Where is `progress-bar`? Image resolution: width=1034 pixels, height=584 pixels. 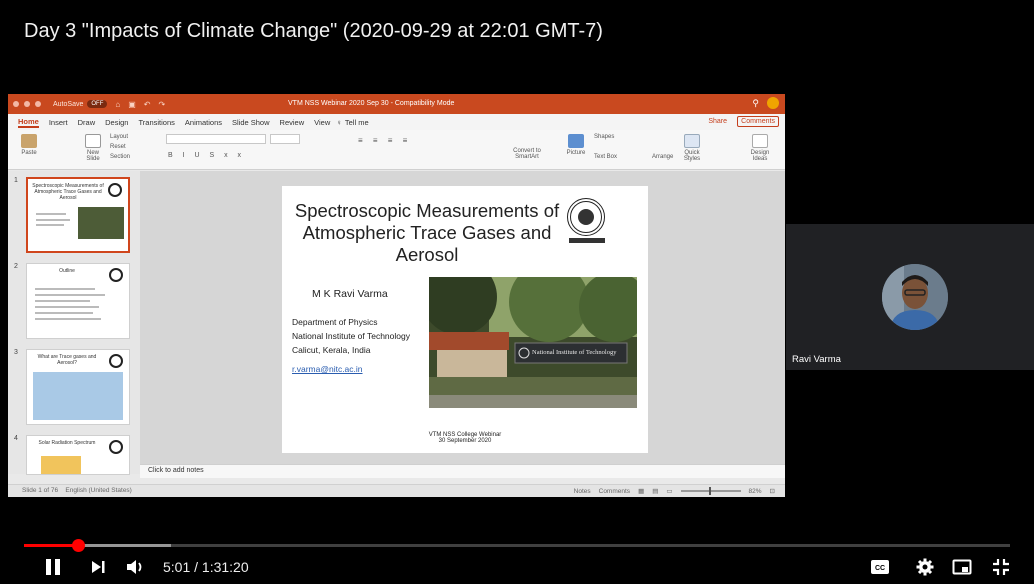 progress-bar is located at coordinates (517, 545).